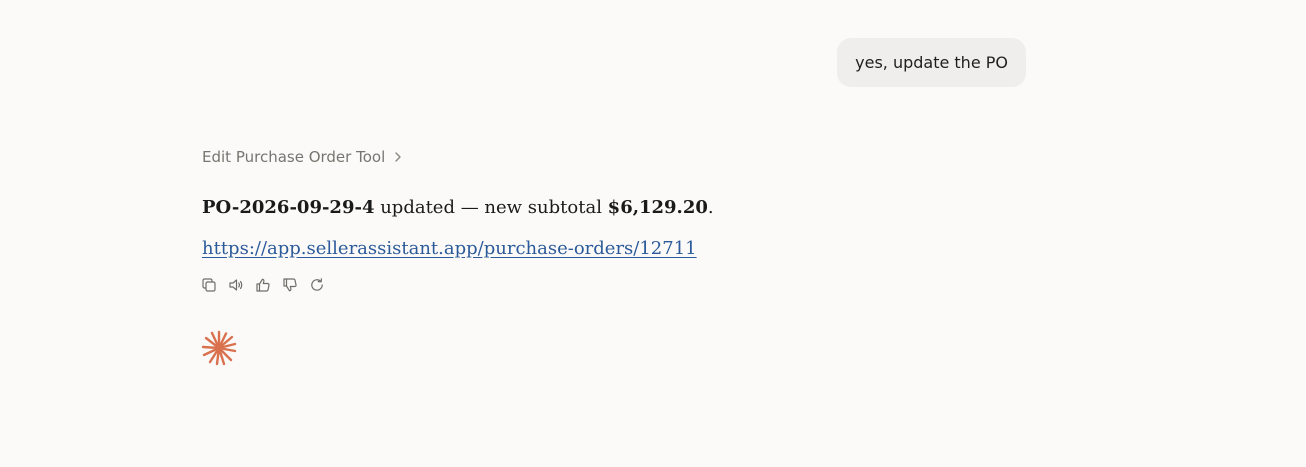 This screenshot has width=1306, height=467. I want to click on copy-icon, so click(209, 285).